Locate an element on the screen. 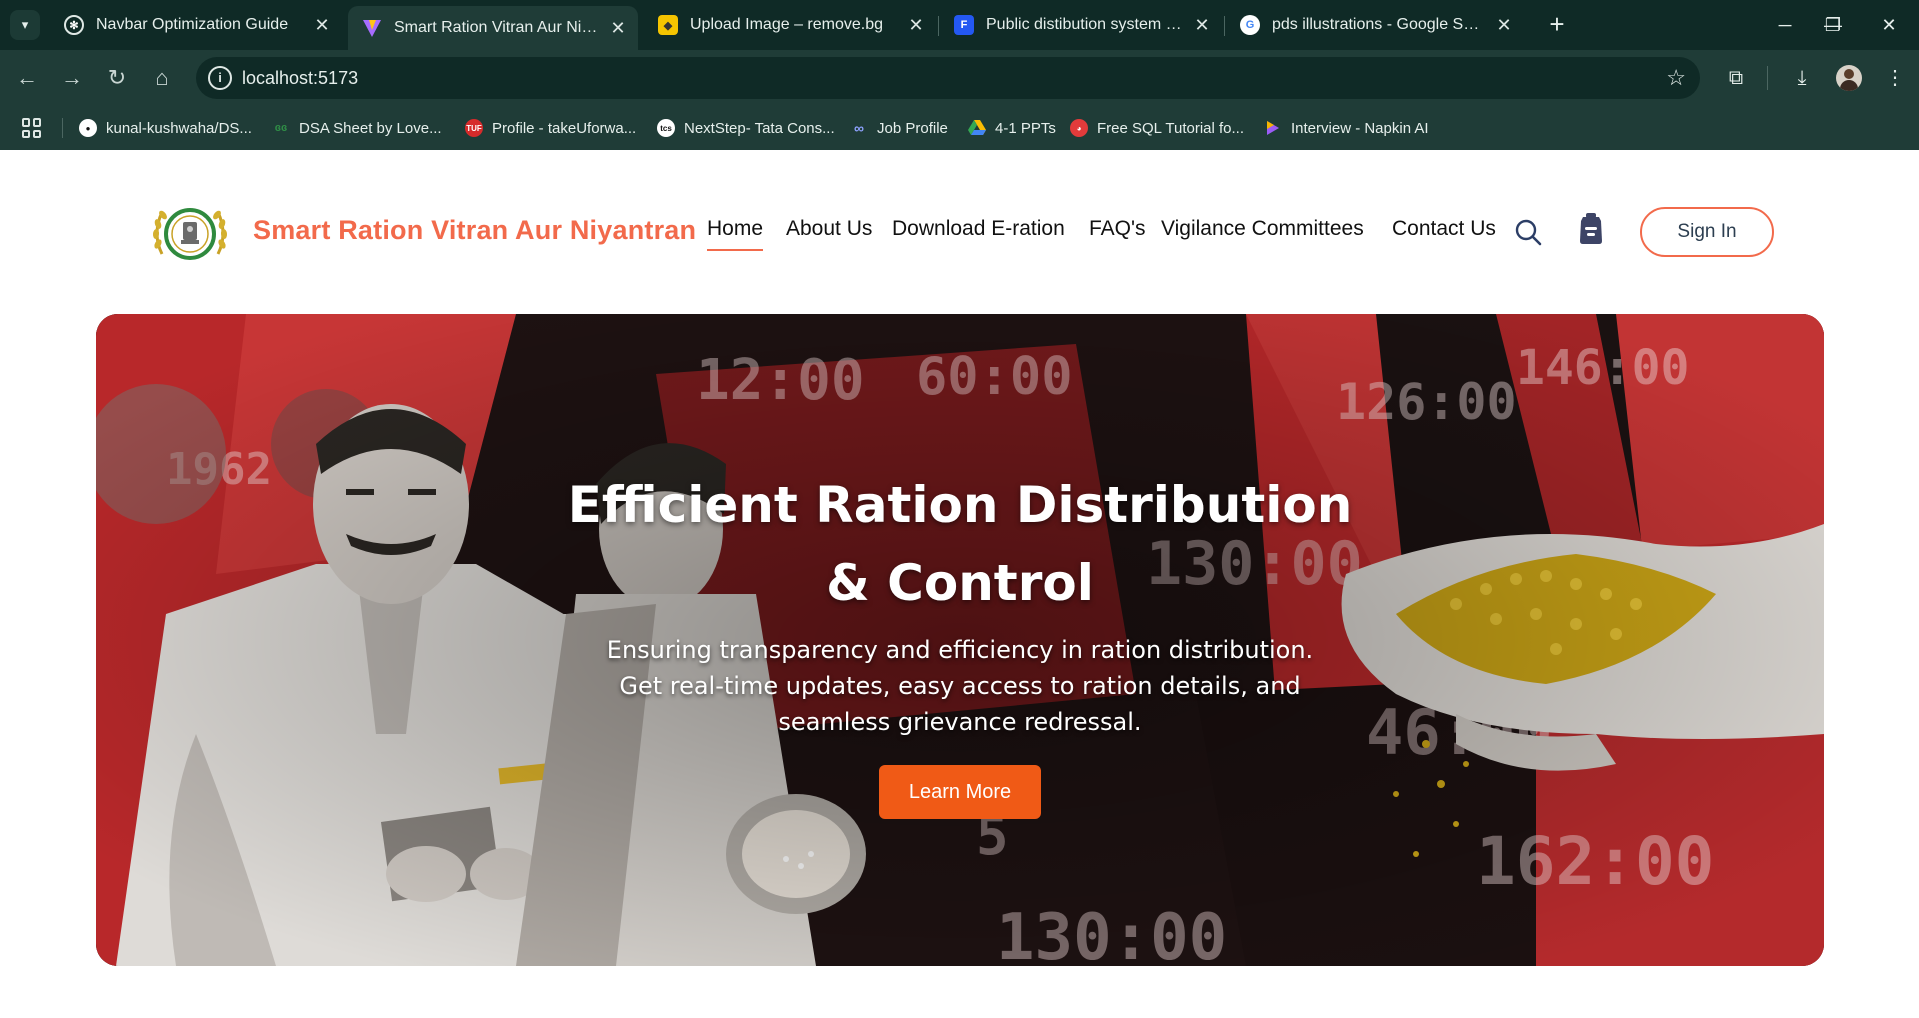 The height and width of the screenshot is (1018, 1919). openai-icon: ✻ is located at coordinates (74, 25).